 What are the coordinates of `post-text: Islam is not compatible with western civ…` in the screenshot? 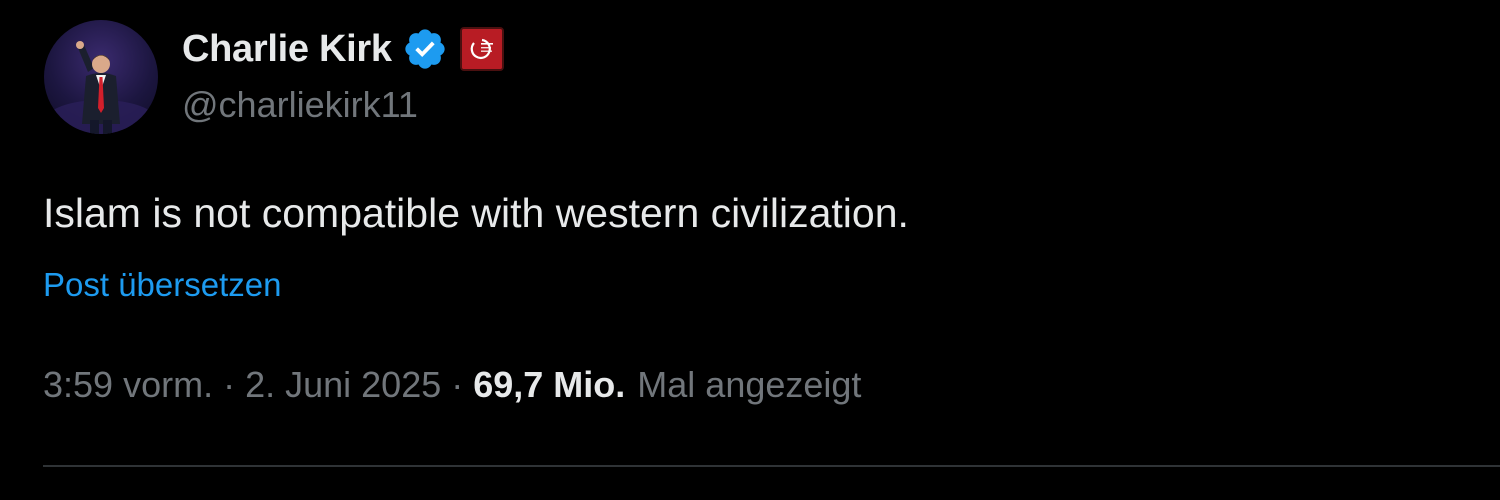 It's located at (476, 213).